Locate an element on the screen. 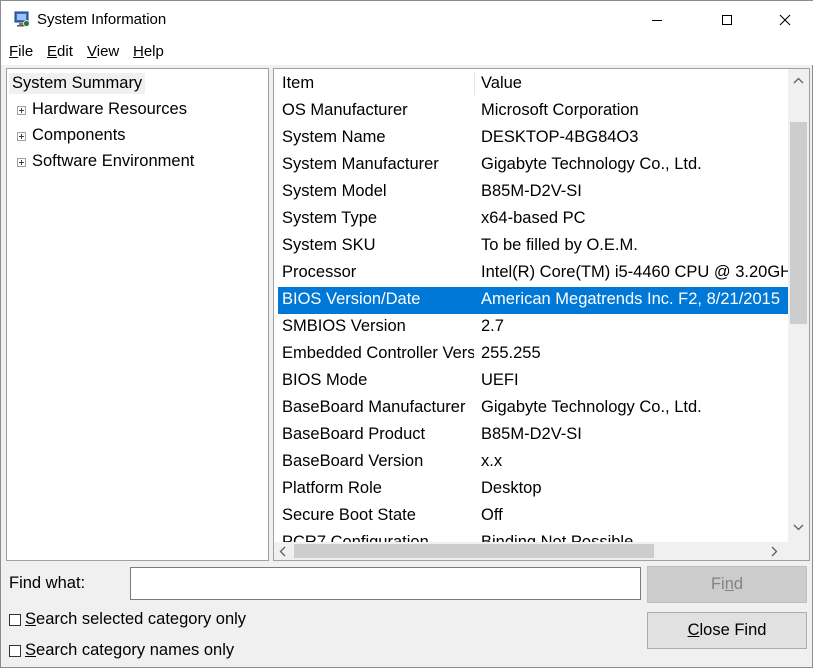 The height and width of the screenshot is (670, 815). close-find-button: Close Find is located at coordinates (727, 630).